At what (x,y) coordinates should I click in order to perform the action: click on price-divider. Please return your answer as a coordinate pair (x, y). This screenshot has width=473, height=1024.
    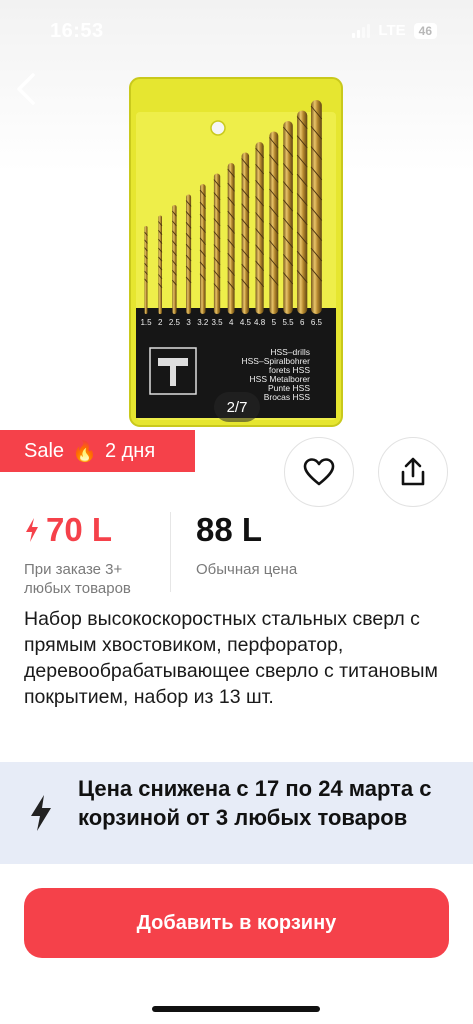
    Looking at the image, I should click on (170, 552).